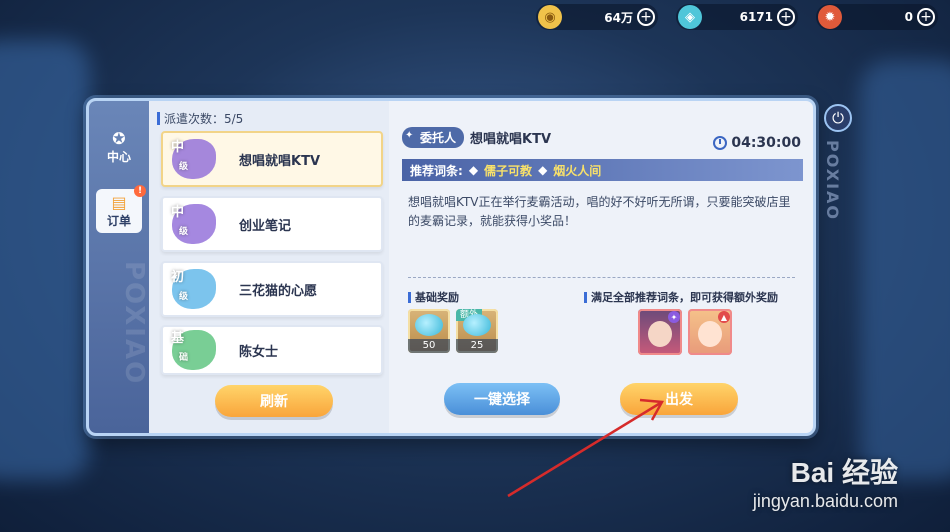 This screenshot has height=532, width=950. I want to click on watermark-url: jingyan.baidu.com, so click(825, 501).